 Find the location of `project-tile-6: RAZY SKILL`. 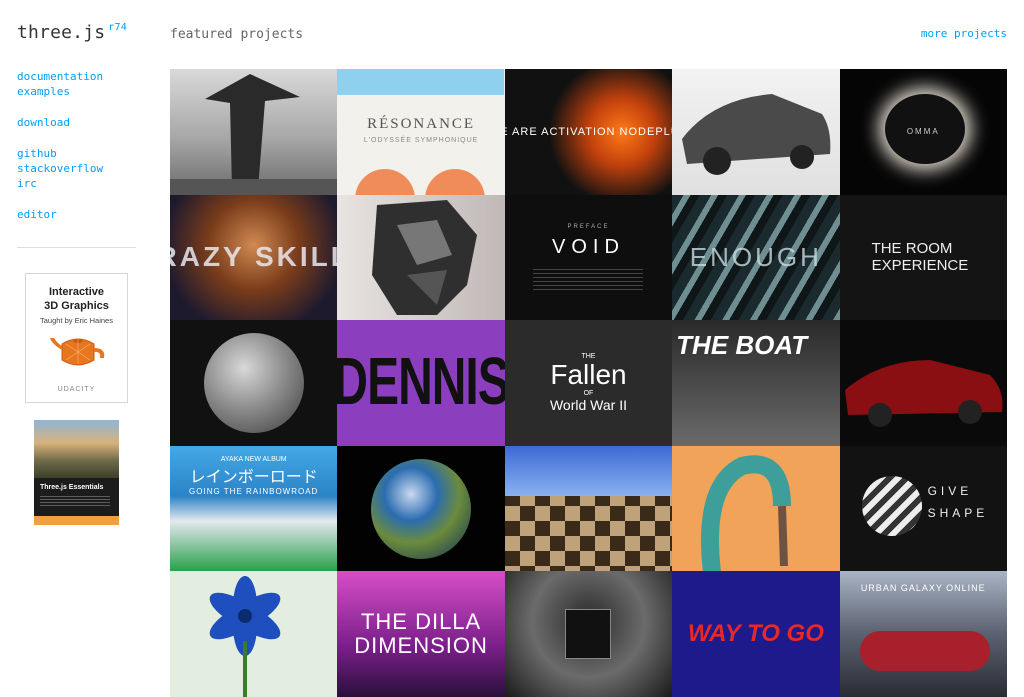

project-tile-6: RAZY SKILL is located at coordinates (254, 257).